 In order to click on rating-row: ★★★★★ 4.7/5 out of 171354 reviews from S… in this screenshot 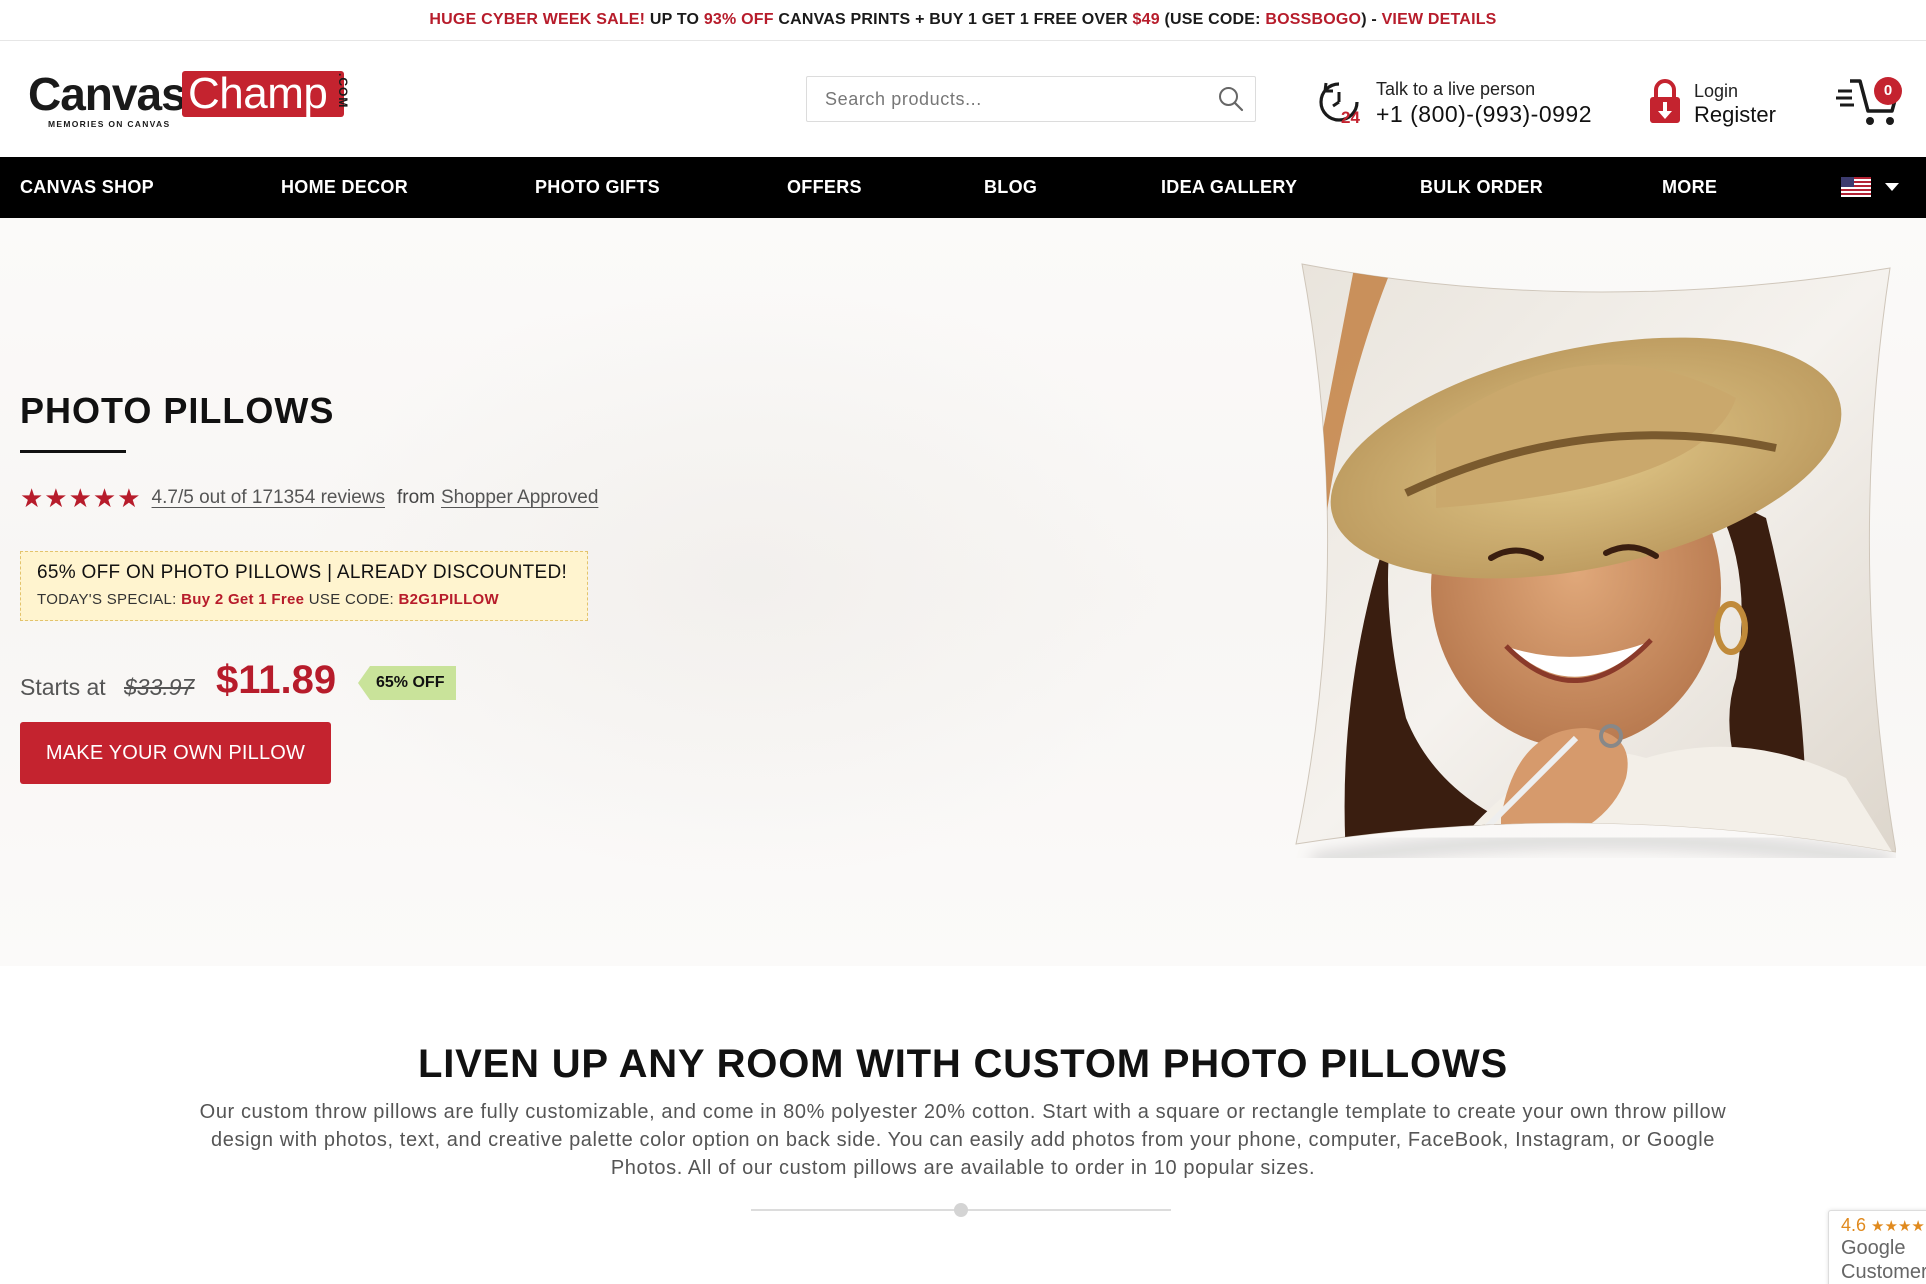, I will do `click(309, 497)`.